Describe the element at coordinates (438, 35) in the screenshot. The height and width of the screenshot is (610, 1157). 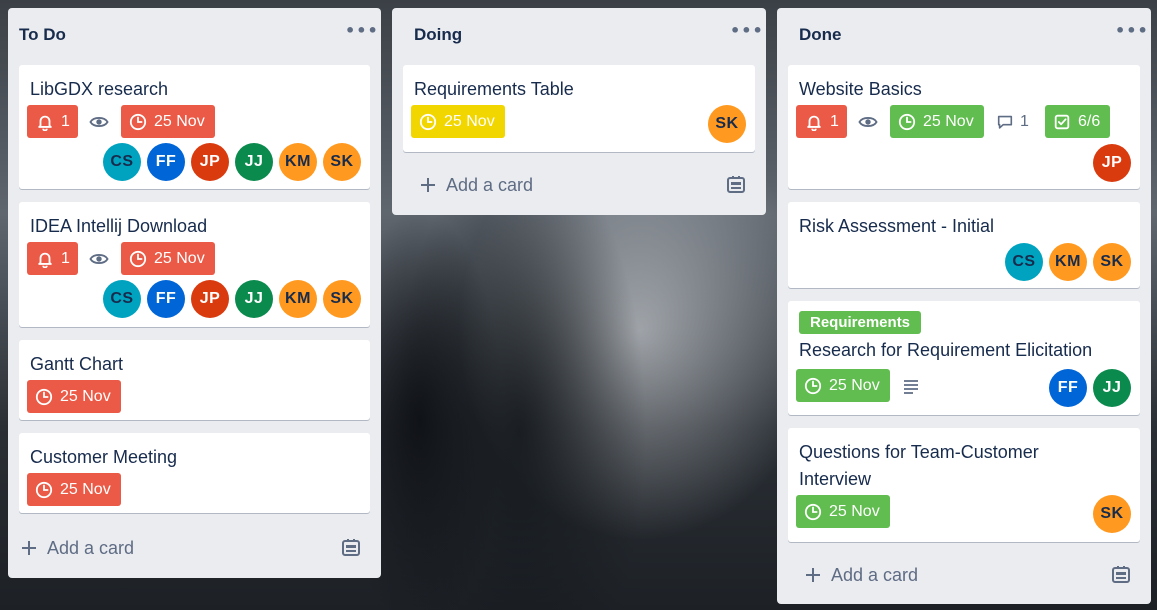
I see `list-title: Doing` at that location.